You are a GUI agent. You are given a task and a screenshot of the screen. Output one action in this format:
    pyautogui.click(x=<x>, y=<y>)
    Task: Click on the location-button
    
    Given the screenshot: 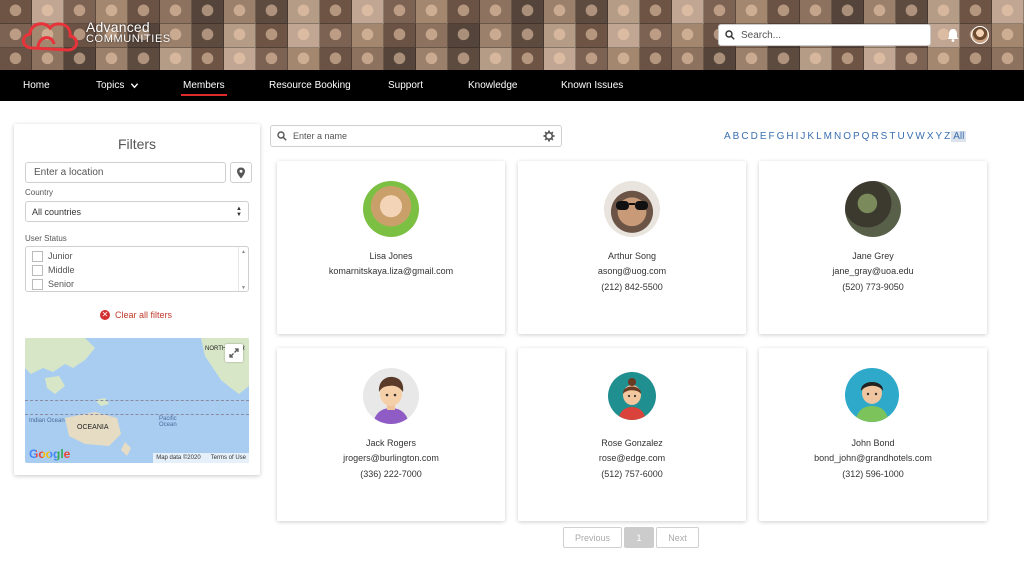 What is the action you would take?
    pyautogui.click(x=241, y=172)
    